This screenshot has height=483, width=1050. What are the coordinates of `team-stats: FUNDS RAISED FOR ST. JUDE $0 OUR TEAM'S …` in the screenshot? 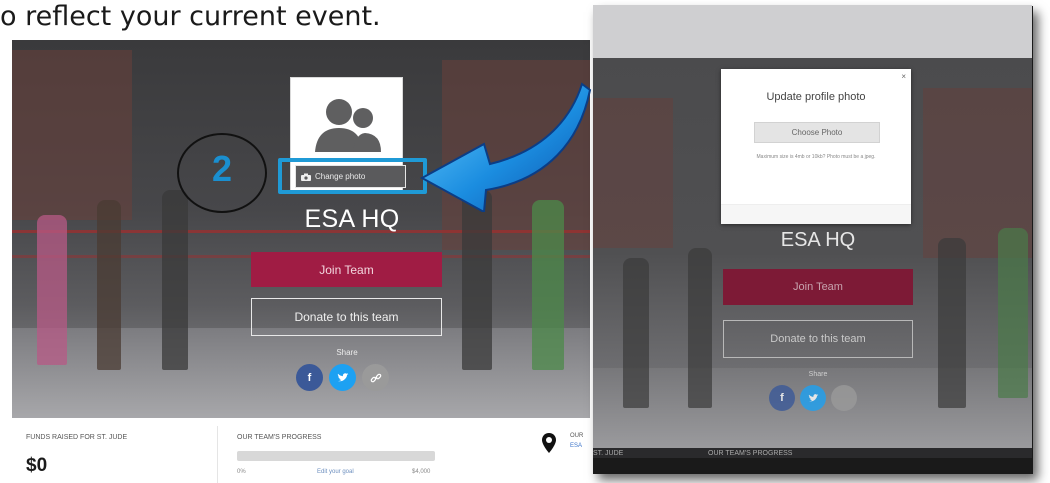 It's located at (301, 450).